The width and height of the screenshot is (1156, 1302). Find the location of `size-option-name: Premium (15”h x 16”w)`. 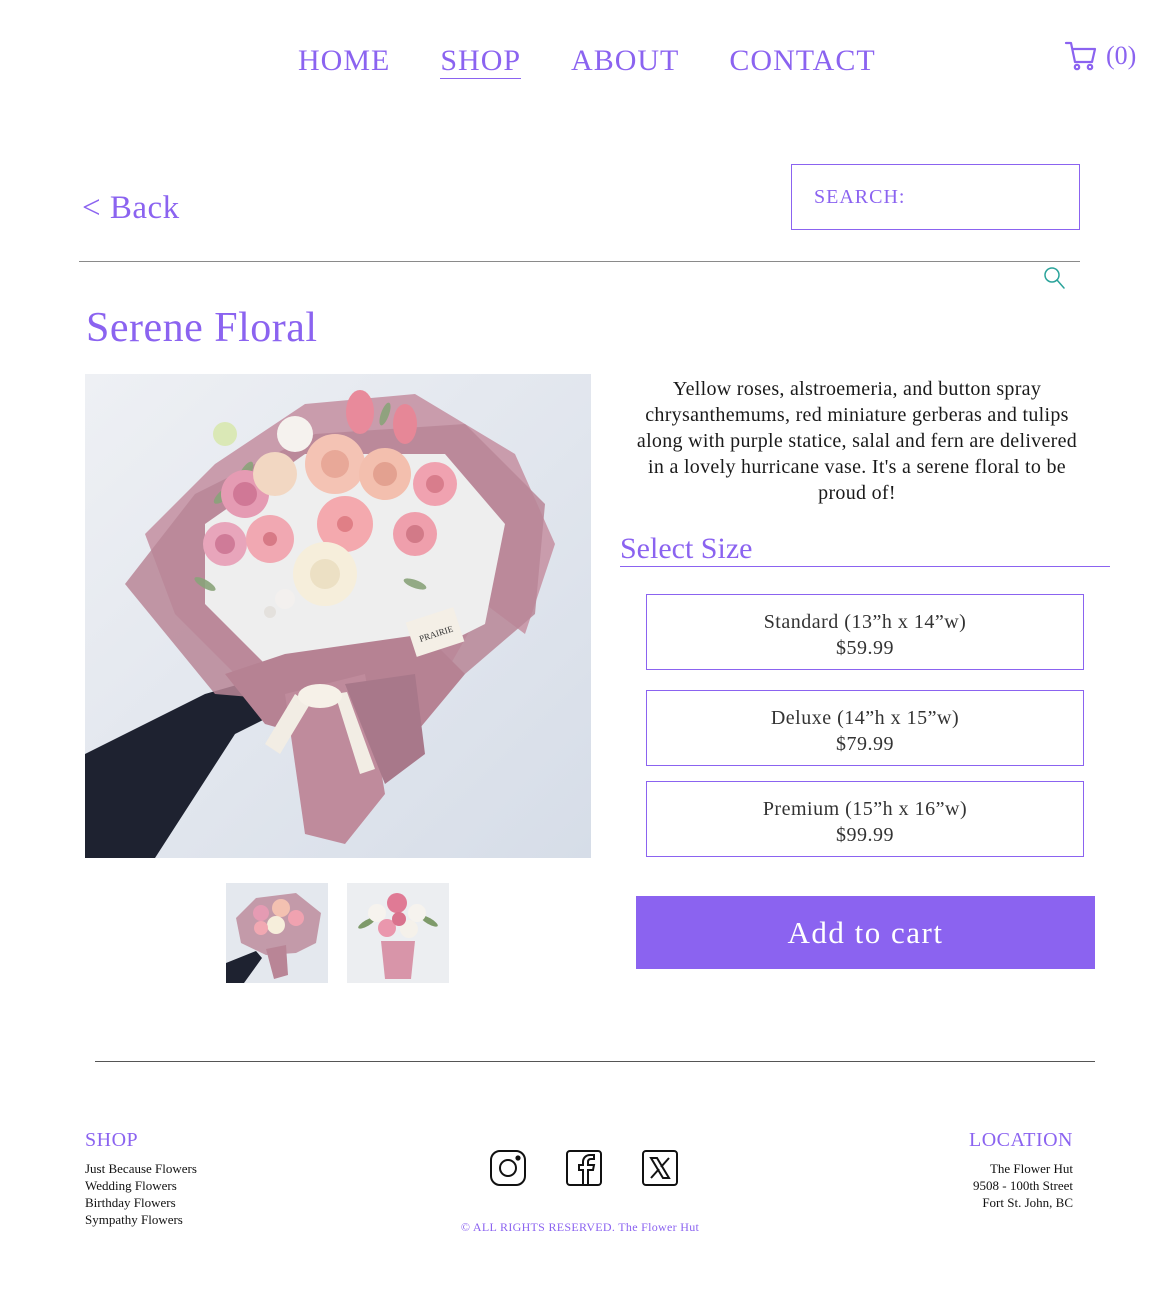

size-option-name: Premium (15”h x 16”w) is located at coordinates (865, 809).